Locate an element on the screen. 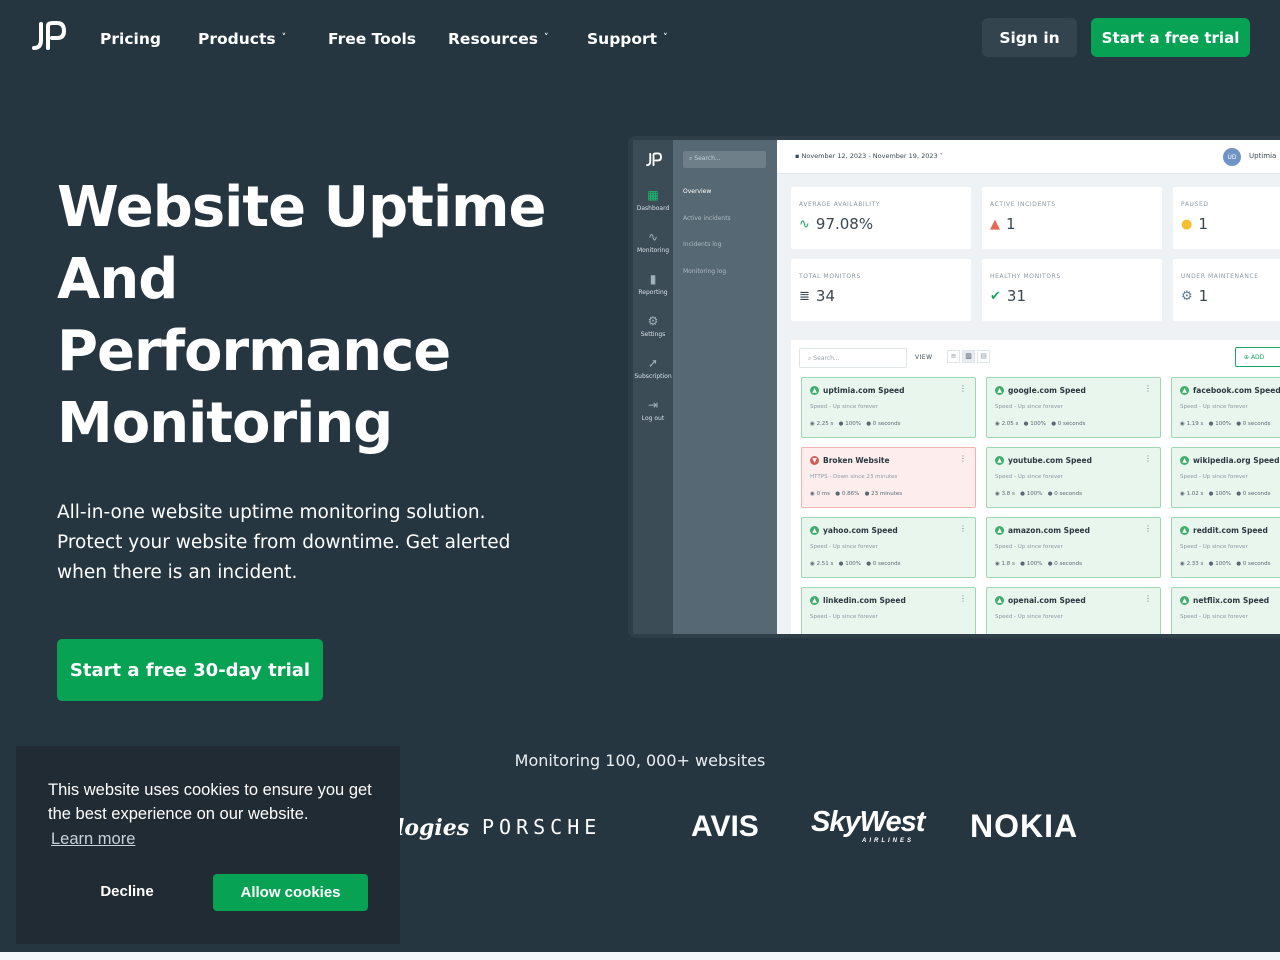 This screenshot has height=960, width=1280. sign-in-button: Sign in is located at coordinates (1029, 37).